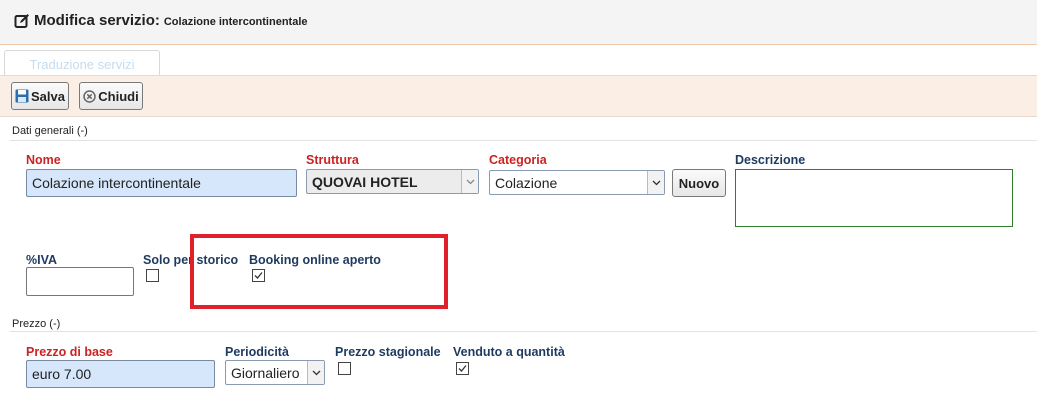 This screenshot has width=1037, height=404. Describe the element at coordinates (257, 352) in the screenshot. I see `periodicita-label: Periodicità` at that location.